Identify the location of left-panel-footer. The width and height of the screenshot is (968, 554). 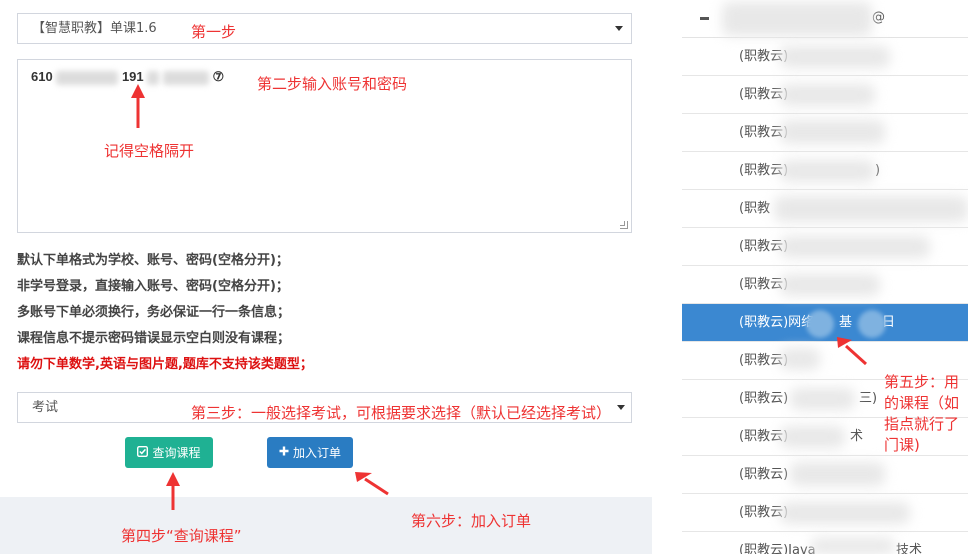
(326, 525).